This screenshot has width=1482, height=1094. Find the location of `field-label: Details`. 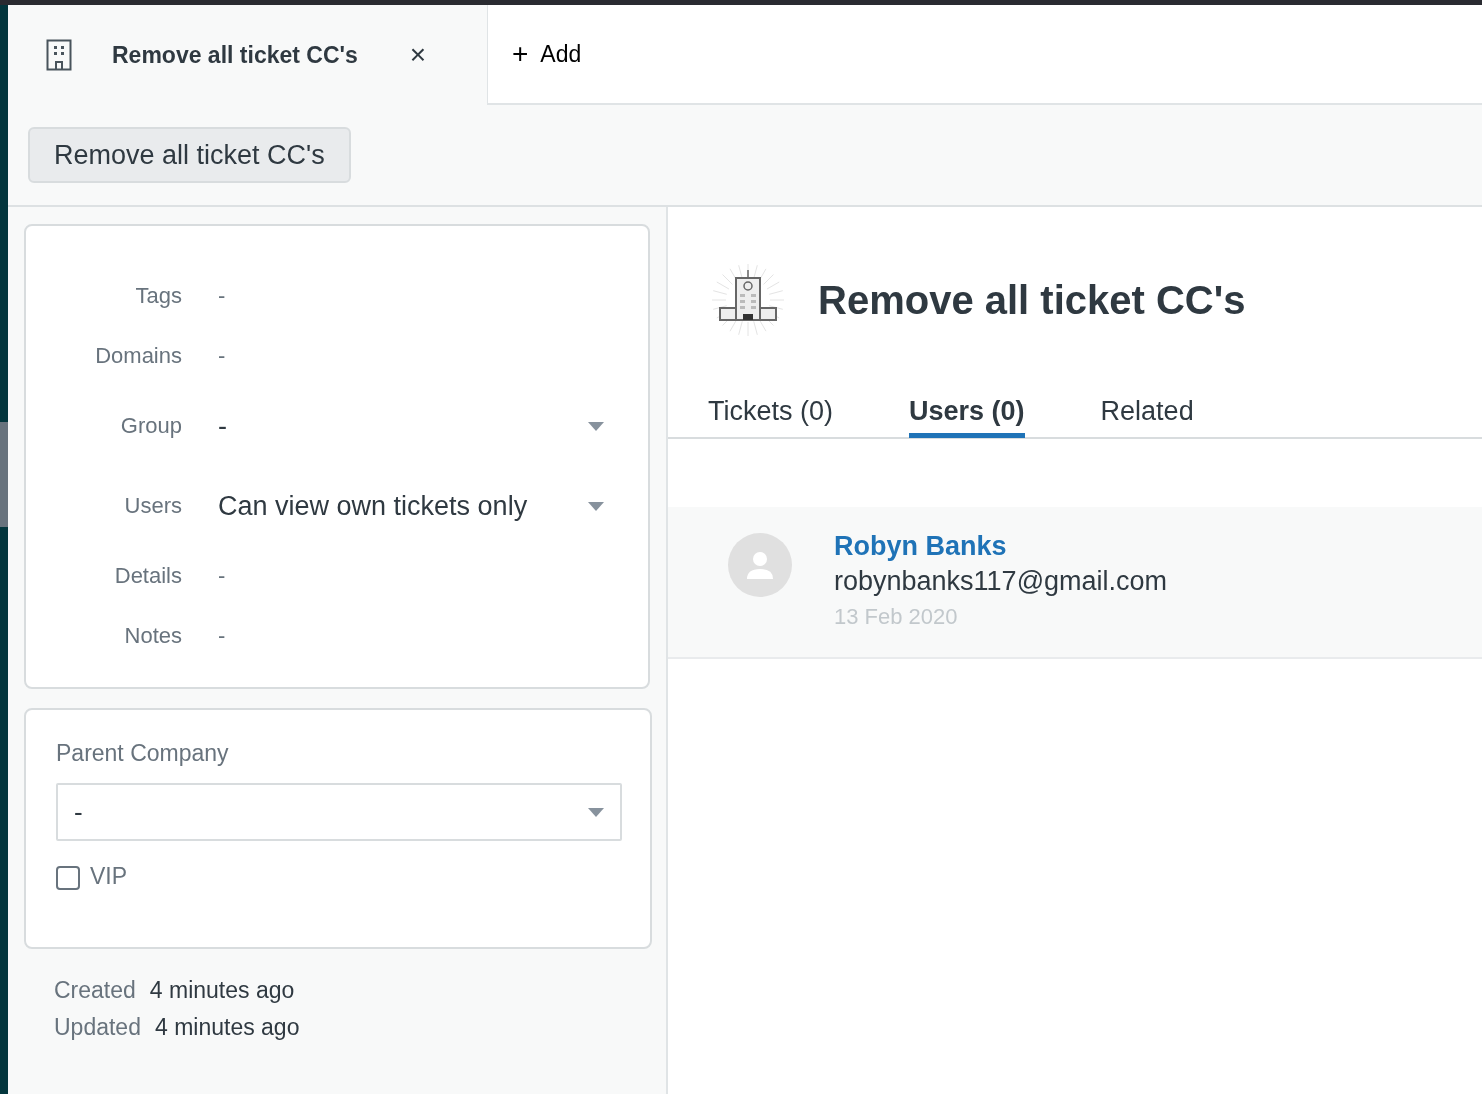

field-label: Details is located at coordinates (147, 576).